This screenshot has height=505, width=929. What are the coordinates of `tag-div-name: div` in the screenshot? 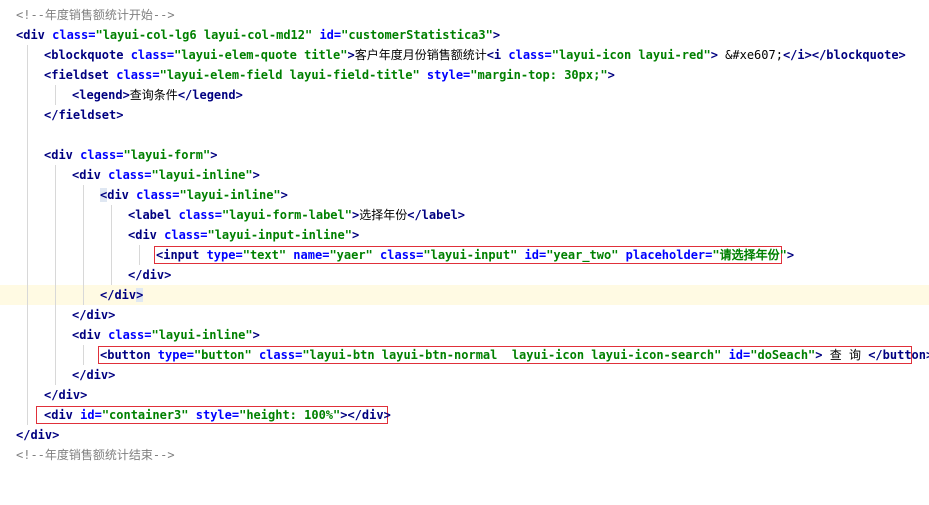 It's located at (118, 195).